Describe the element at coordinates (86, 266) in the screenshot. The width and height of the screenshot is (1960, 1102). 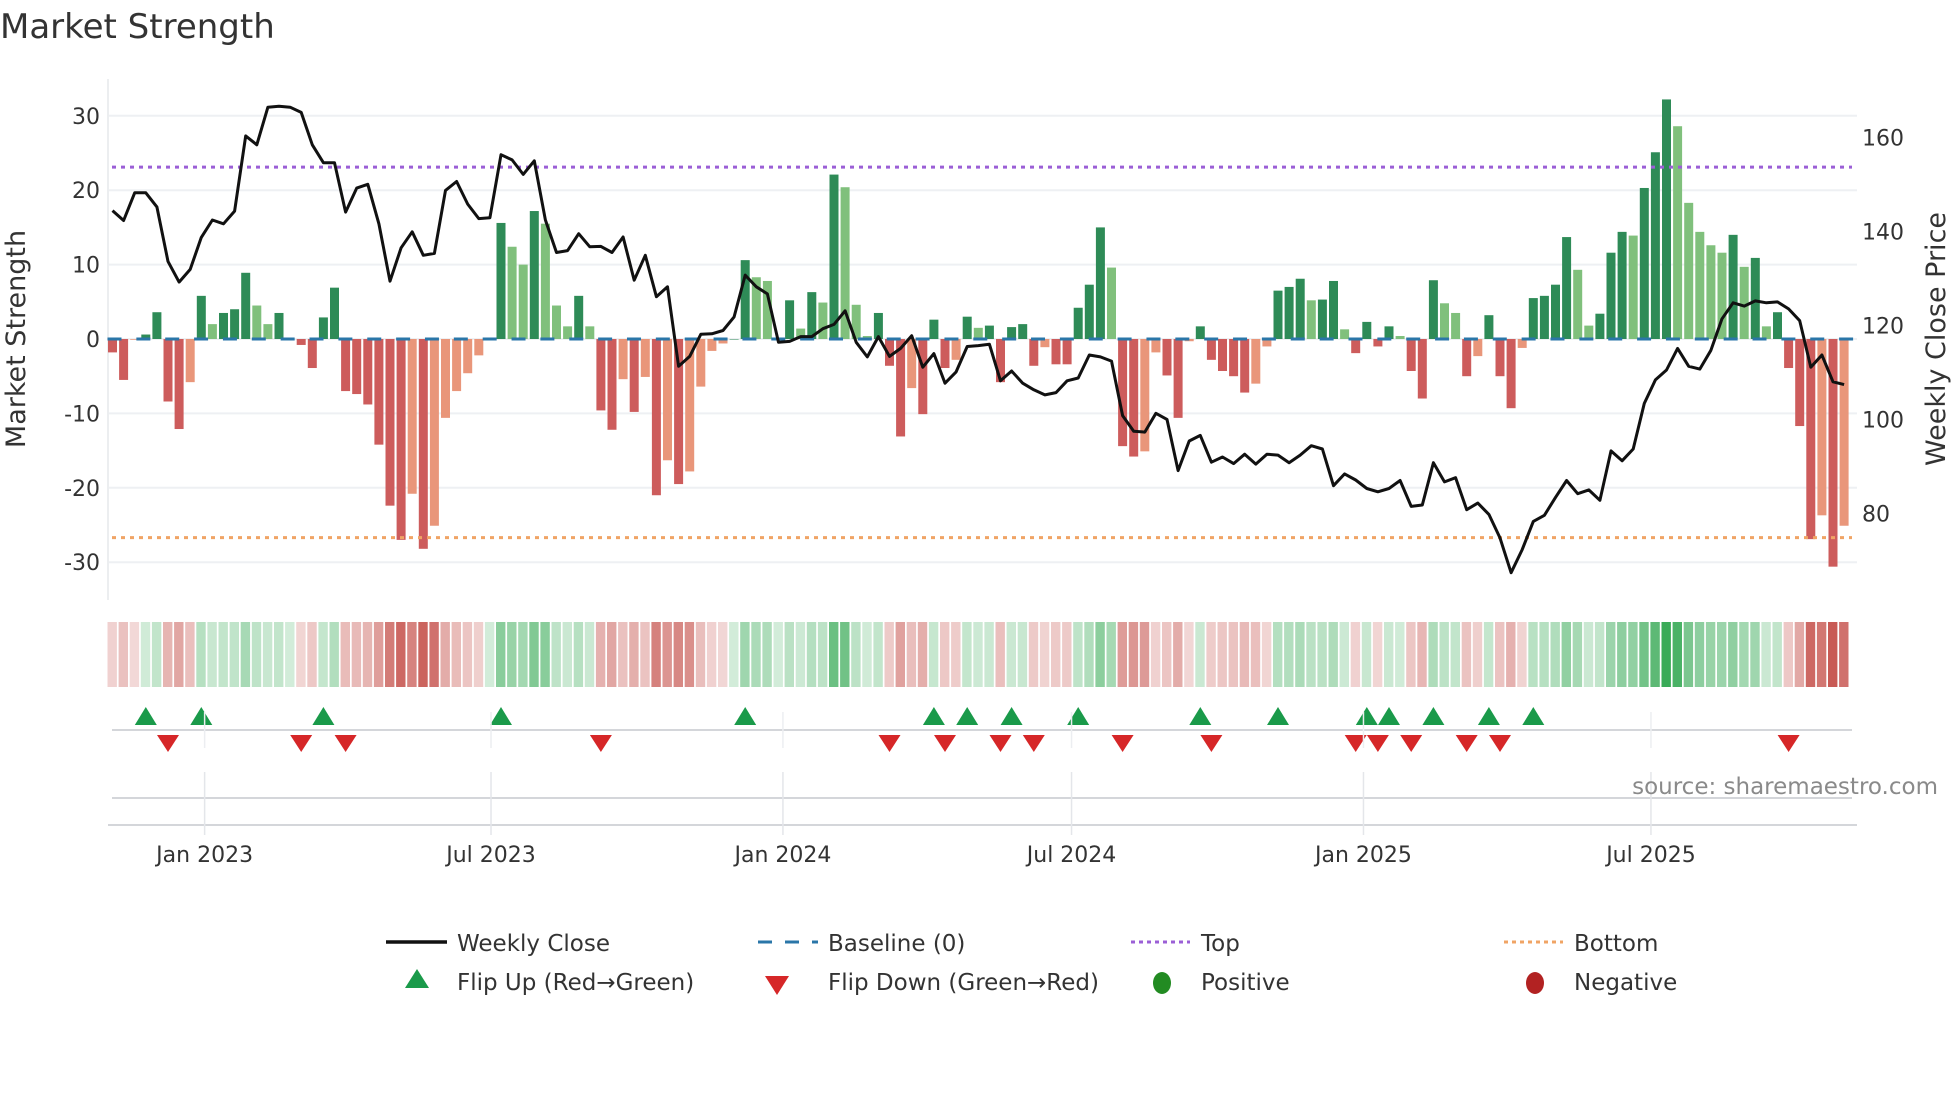
I see `y-tick-label: 10` at that location.